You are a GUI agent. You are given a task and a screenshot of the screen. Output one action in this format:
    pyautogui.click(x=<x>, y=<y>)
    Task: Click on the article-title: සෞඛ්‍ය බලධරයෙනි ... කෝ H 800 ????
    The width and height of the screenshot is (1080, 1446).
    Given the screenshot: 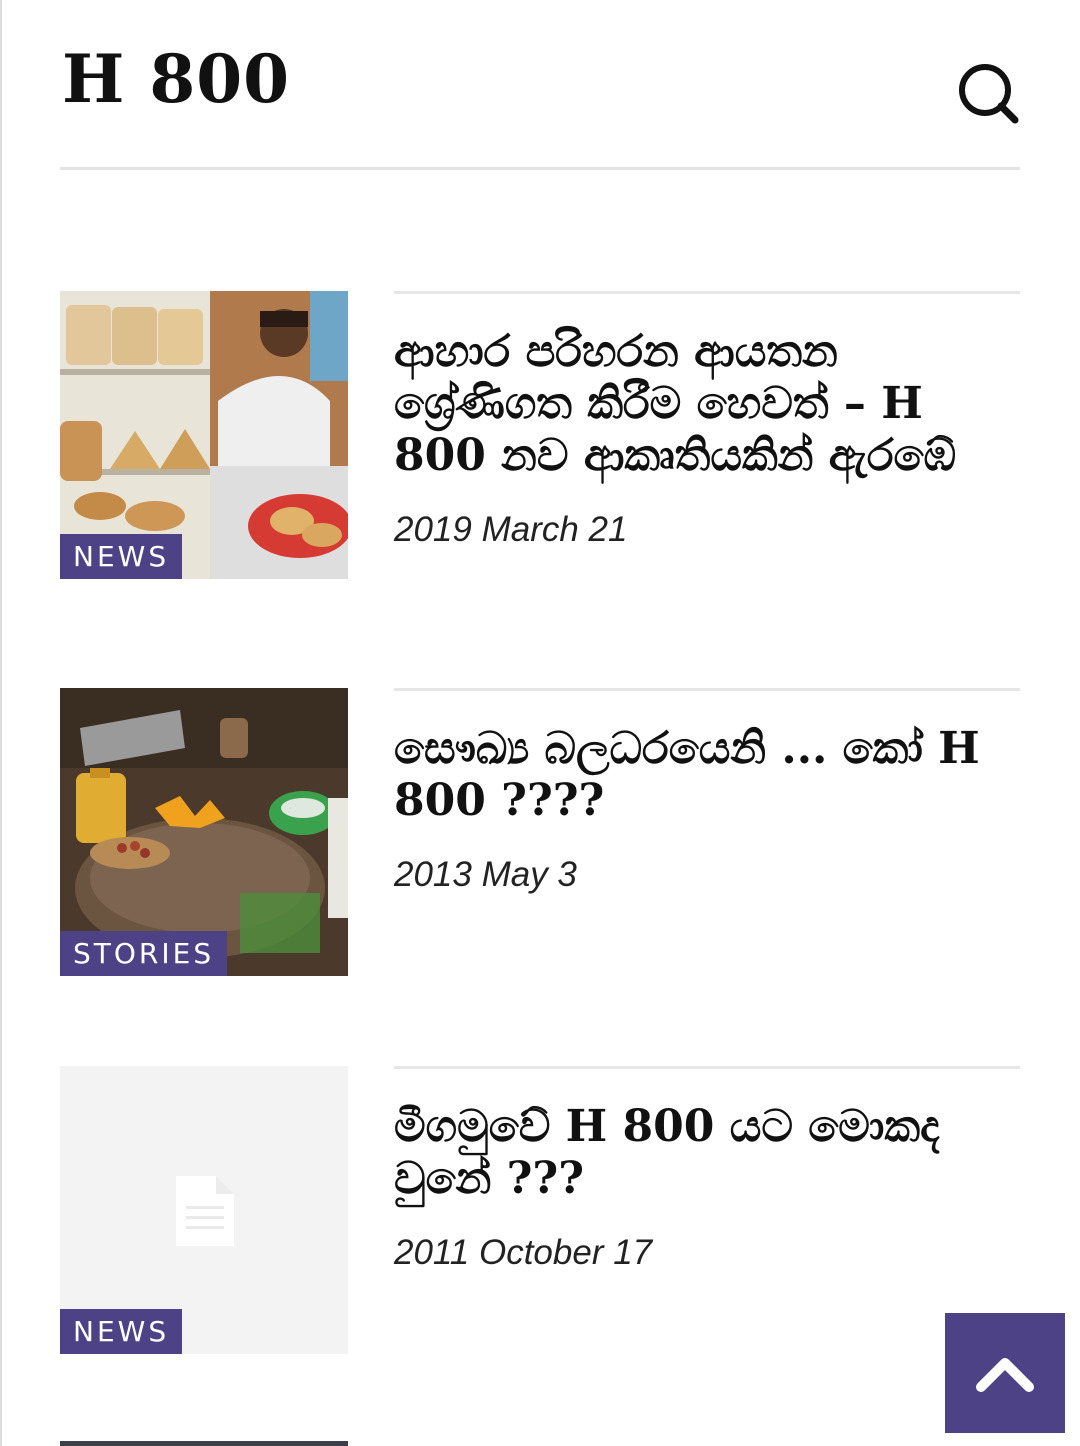 What is the action you would take?
    pyautogui.click(x=707, y=775)
    